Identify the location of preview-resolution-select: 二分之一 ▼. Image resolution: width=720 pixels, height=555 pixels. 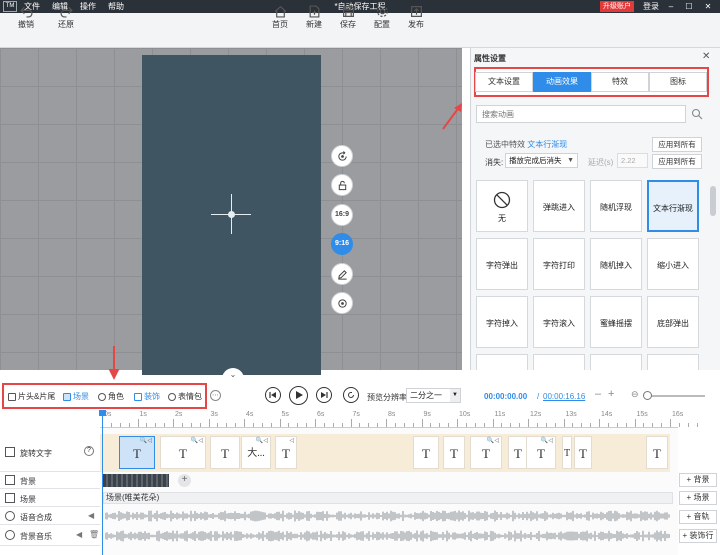
(433, 395).